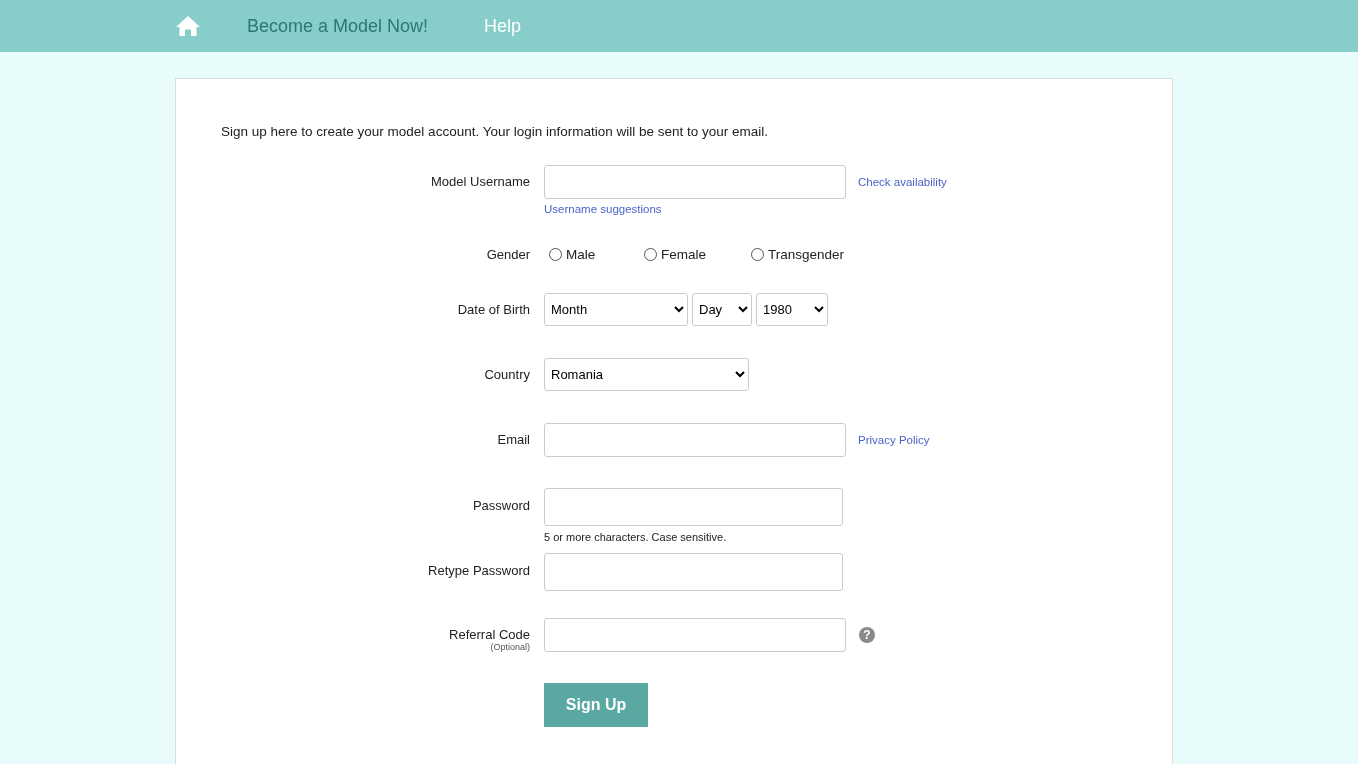 The image size is (1358, 764). I want to click on field-label: Referral Code, so click(489, 634).